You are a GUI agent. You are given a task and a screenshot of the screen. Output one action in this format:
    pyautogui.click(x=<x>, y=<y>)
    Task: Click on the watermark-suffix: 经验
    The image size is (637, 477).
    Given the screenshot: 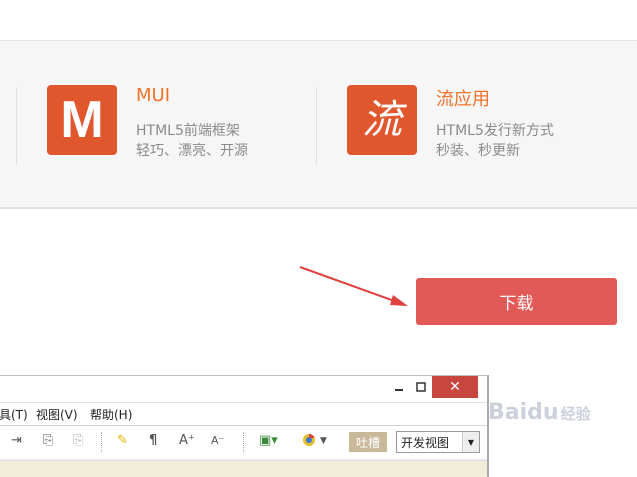 What is the action you would take?
    pyautogui.click(x=575, y=414)
    